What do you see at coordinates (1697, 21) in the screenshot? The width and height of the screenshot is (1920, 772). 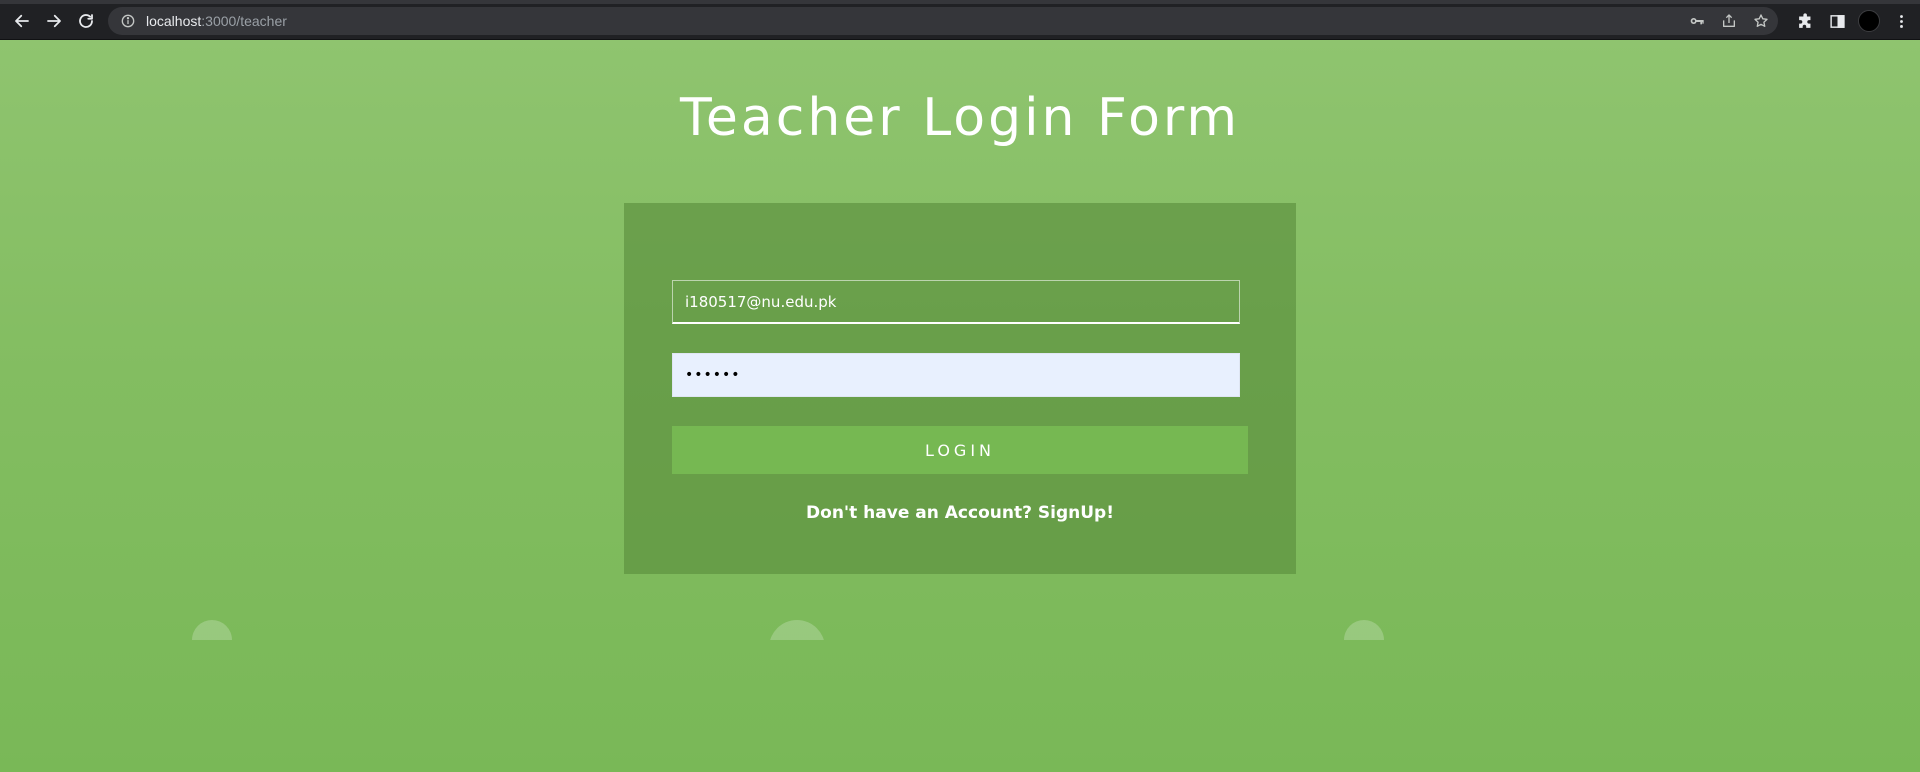 I see `key-icon` at bounding box center [1697, 21].